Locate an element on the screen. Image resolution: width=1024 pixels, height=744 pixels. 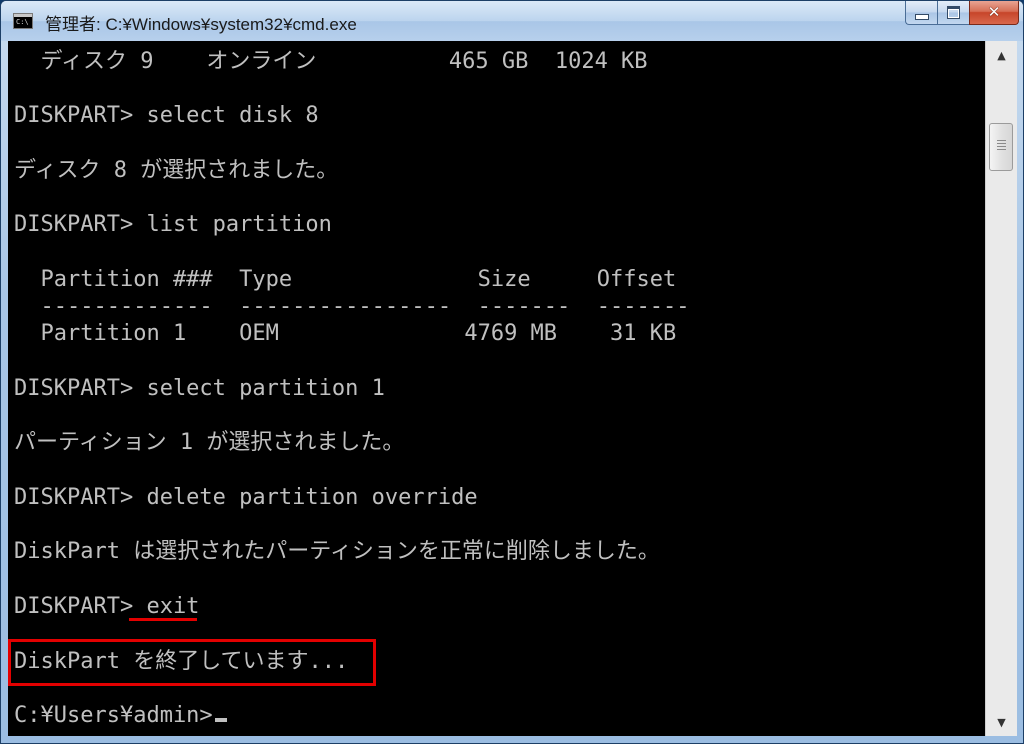
console-line: DISKPART> select disk 8 is located at coordinates (166, 115).